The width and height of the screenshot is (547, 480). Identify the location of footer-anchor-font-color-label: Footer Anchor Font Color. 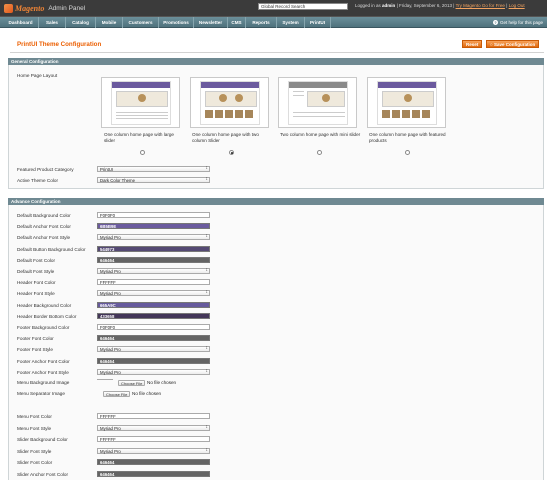
(43, 361).